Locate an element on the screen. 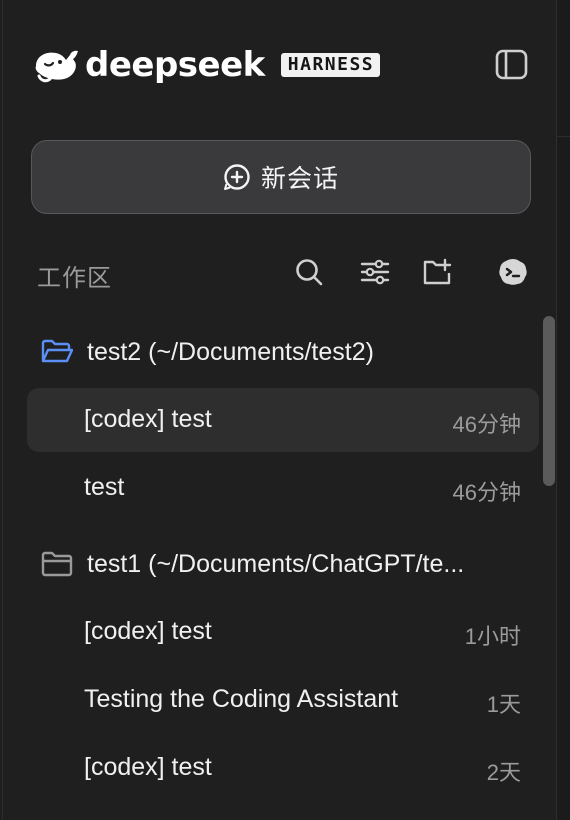  scrollbar-thumb is located at coordinates (549, 401).